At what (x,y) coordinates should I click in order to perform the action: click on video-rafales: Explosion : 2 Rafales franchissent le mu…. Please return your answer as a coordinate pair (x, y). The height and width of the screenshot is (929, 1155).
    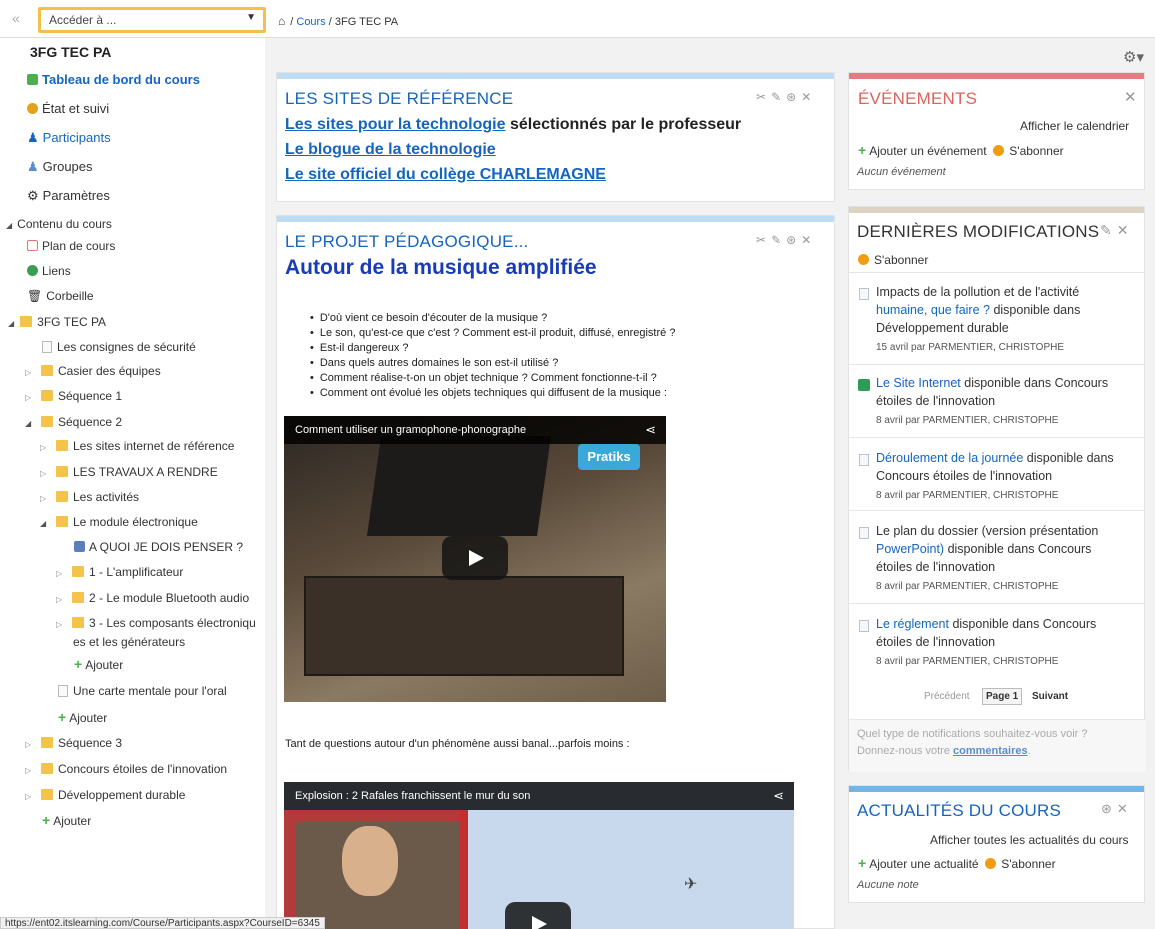
    Looking at the image, I should click on (539, 855).